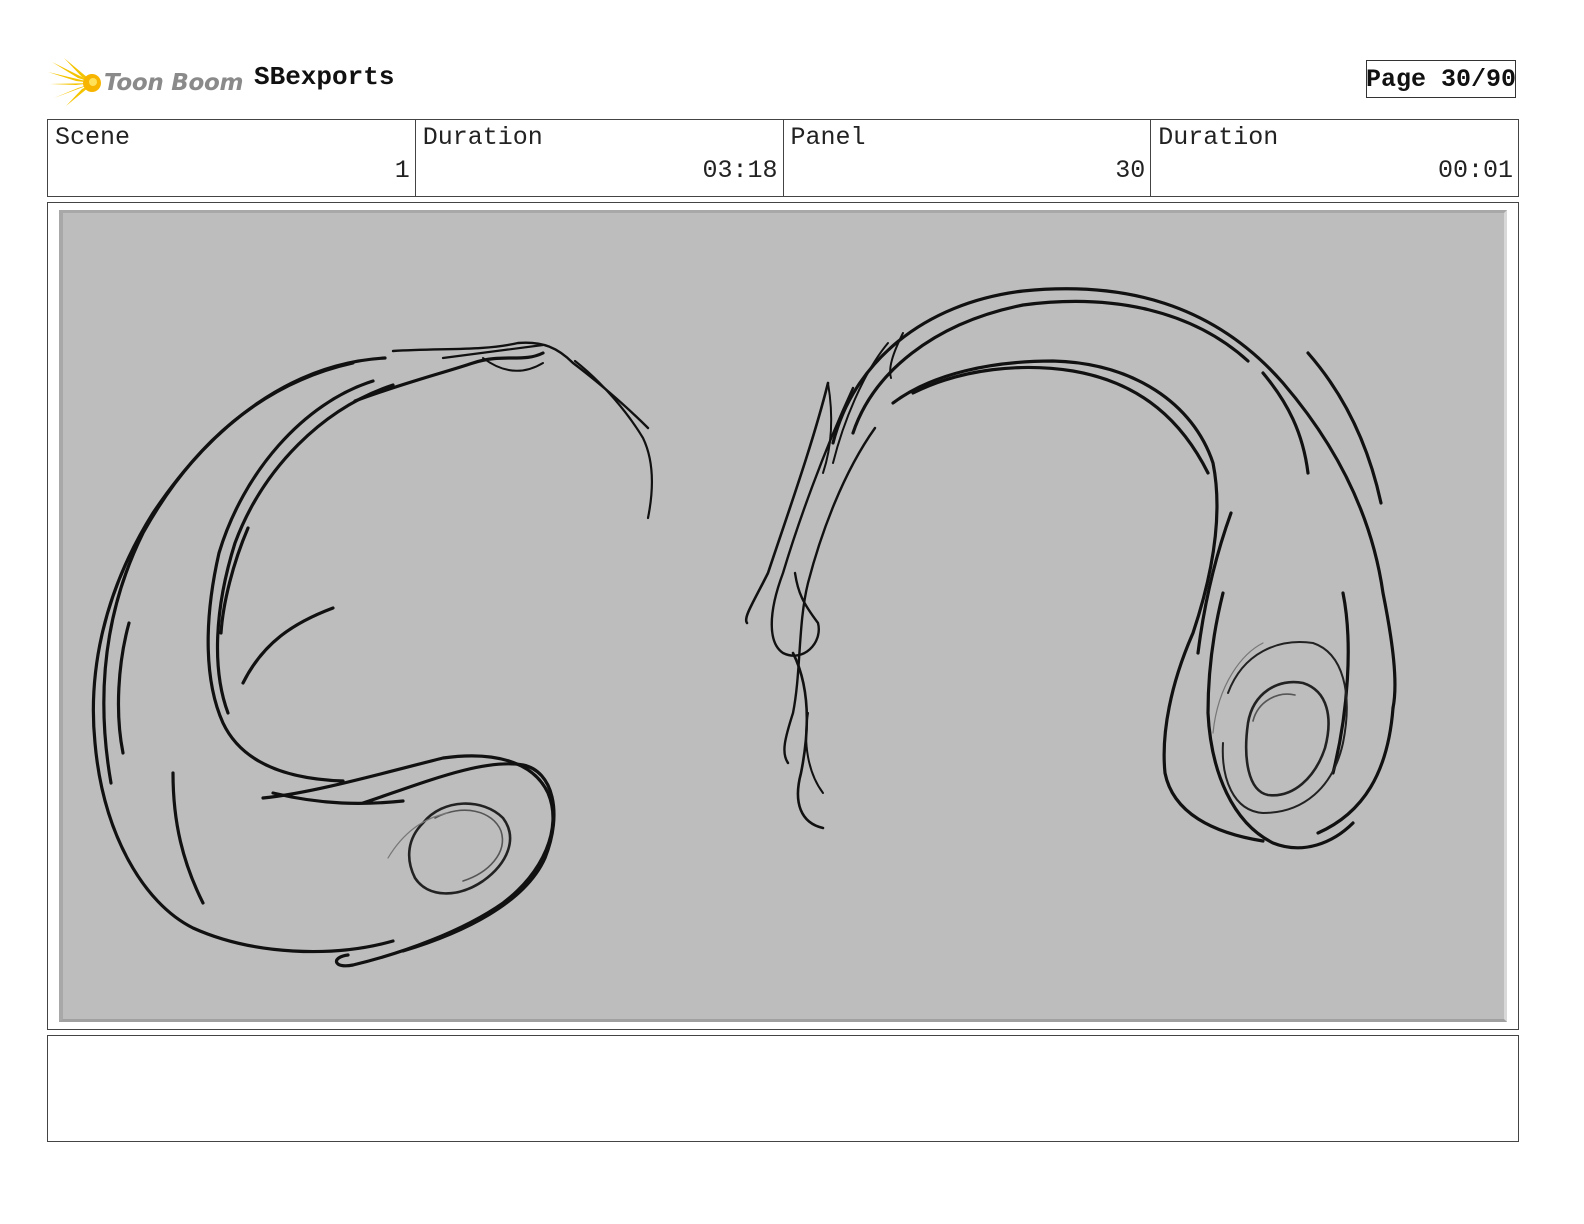  Describe the element at coordinates (74, 82) in the screenshot. I see `starburst-icon` at that location.